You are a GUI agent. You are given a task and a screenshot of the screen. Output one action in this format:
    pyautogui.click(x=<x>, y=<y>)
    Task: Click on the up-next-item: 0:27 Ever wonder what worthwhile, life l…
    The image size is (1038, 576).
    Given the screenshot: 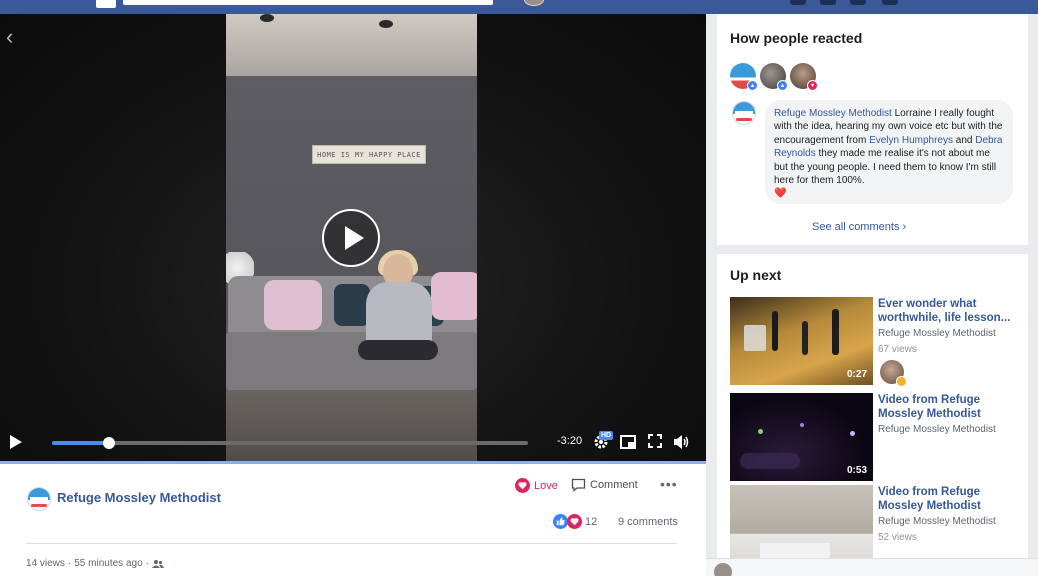 What is the action you would take?
    pyautogui.click(x=878, y=342)
    